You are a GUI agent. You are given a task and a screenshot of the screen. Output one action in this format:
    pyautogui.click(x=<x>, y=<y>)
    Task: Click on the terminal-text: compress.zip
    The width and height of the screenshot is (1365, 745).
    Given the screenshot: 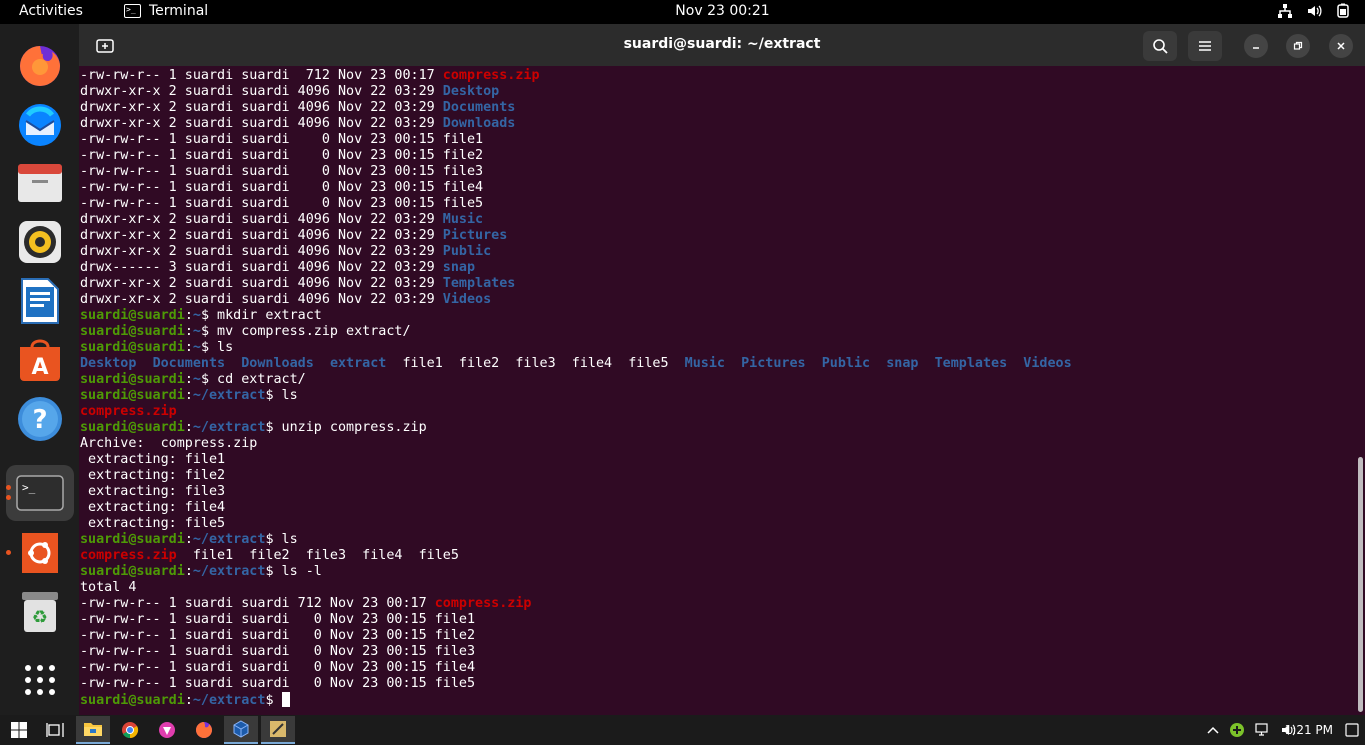 What is the action you would take?
    pyautogui.click(x=128, y=555)
    